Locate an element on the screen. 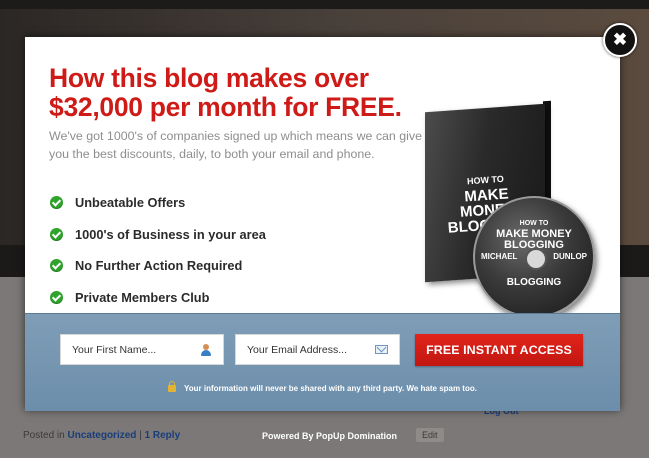  feature-label: 1000's of Business in your area is located at coordinates (170, 234).